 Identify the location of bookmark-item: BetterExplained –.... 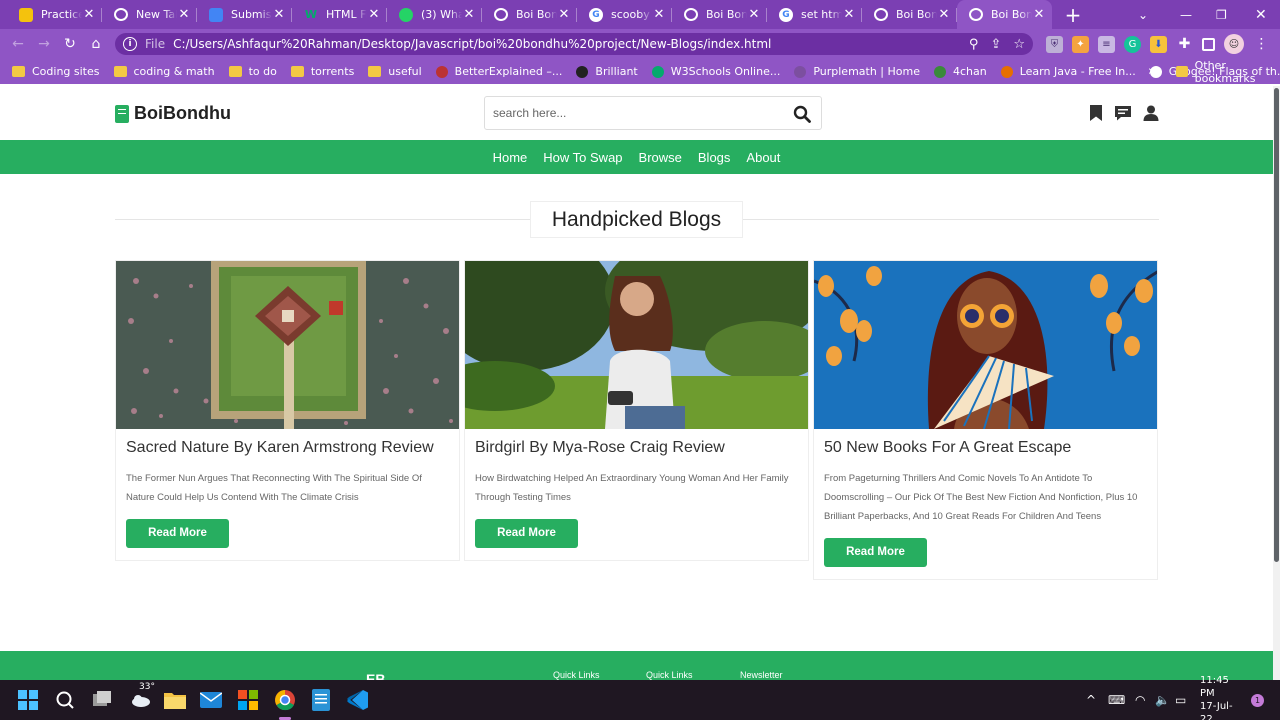
(498, 71).